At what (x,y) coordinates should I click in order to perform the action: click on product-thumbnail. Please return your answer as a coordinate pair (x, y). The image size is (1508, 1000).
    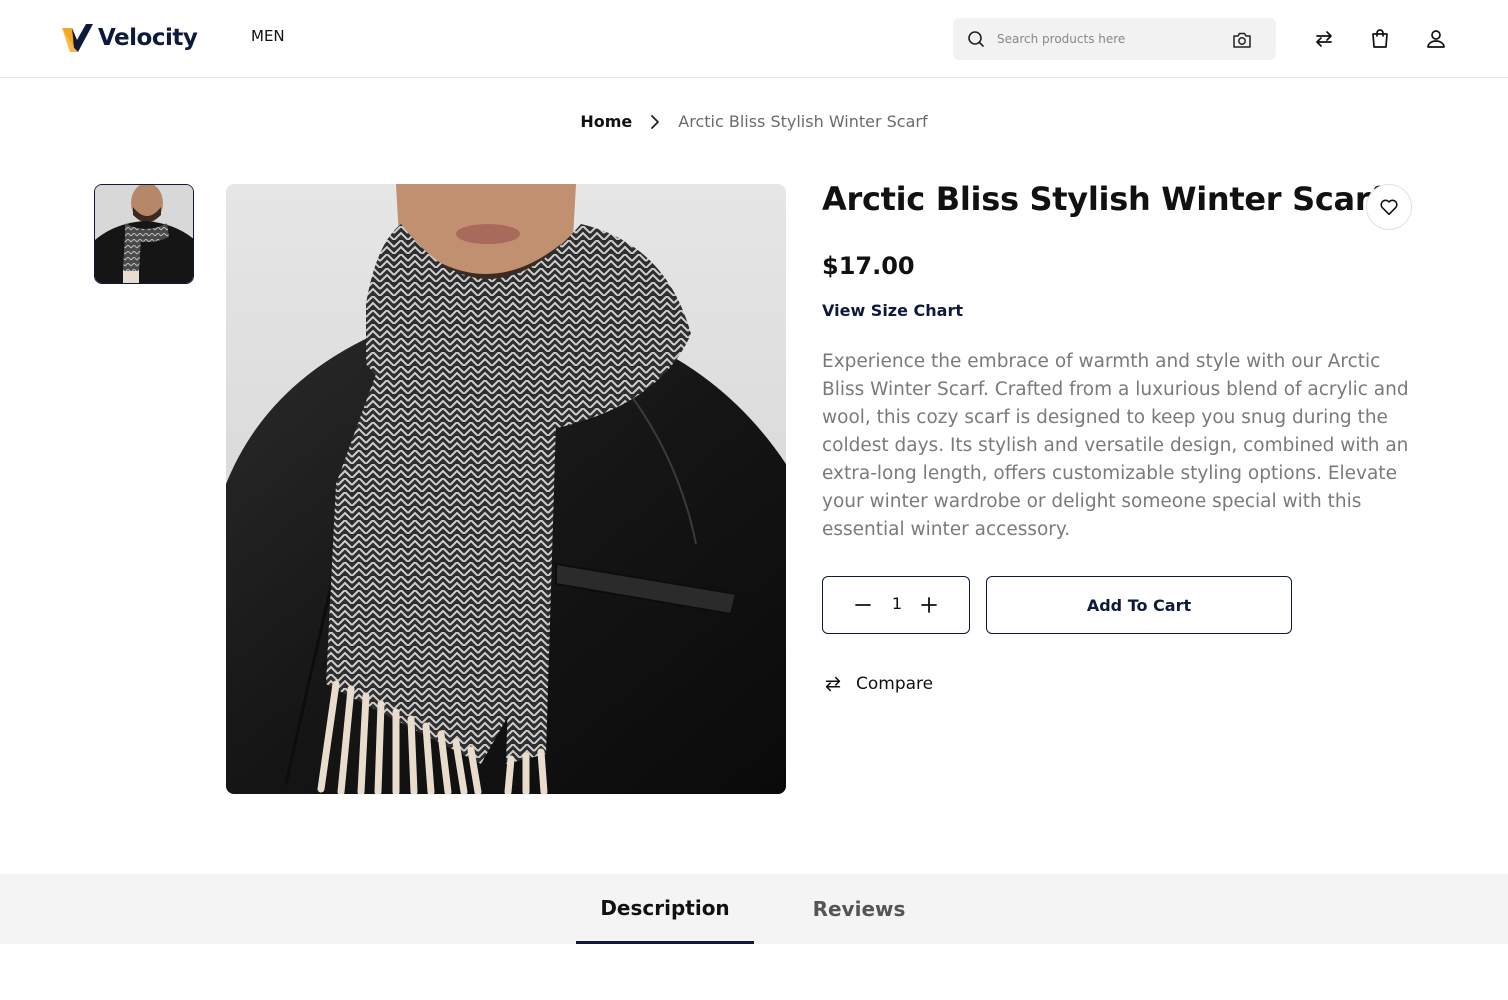
    Looking at the image, I should click on (144, 234).